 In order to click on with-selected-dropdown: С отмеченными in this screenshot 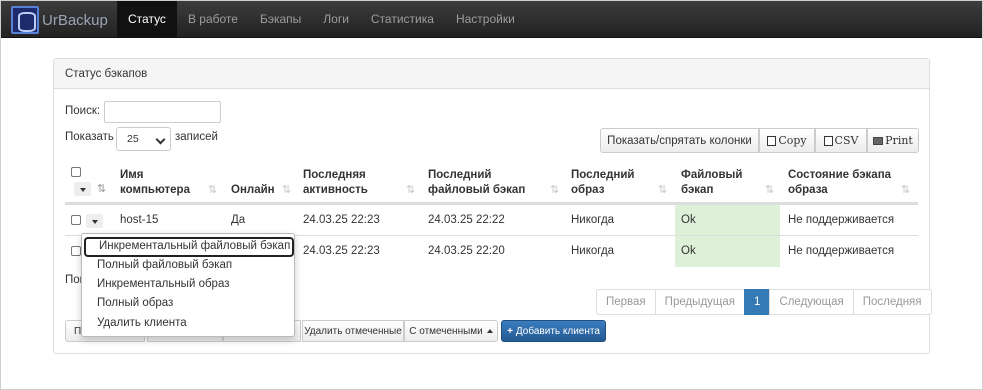, I will do `click(451, 331)`.